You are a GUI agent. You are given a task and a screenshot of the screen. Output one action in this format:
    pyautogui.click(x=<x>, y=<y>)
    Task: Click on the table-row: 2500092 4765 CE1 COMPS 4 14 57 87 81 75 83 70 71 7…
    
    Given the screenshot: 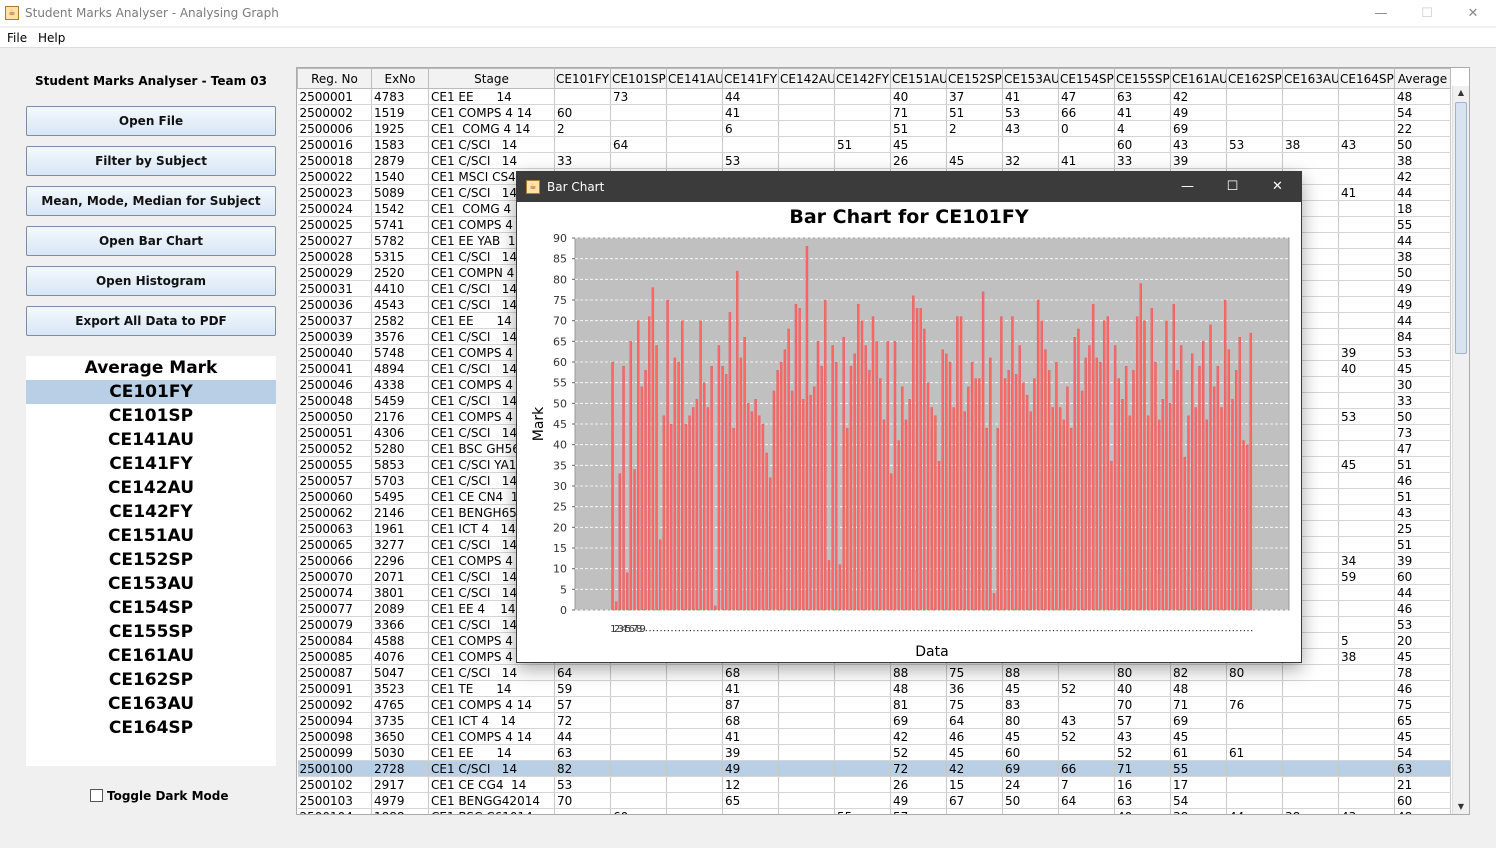 What is the action you would take?
    pyautogui.click(x=874, y=704)
    